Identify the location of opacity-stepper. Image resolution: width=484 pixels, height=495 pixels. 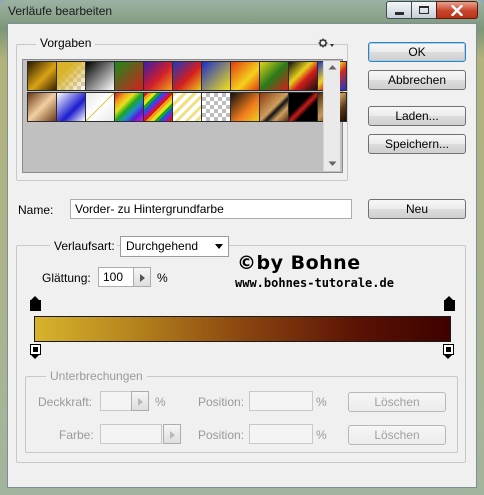
(140, 401).